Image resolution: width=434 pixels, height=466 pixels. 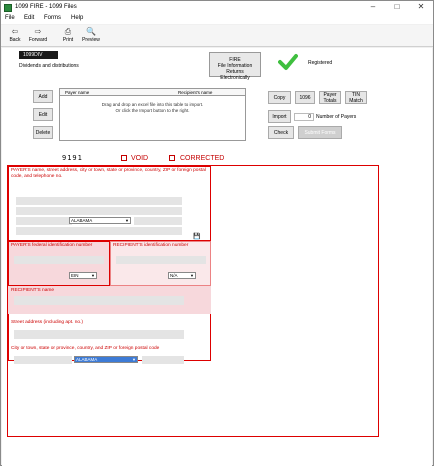 I want to click on payer-totals-button: Payer Totals, so click(x=330, y=97).